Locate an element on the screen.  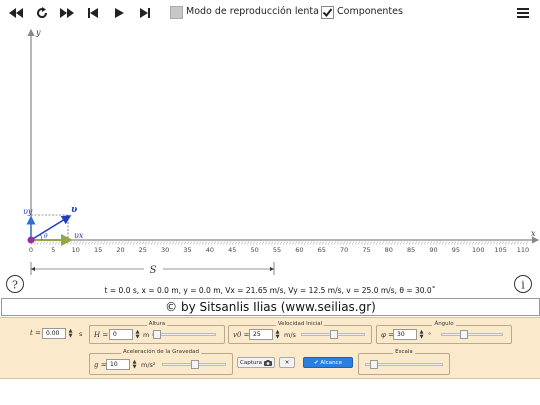
slow-mode-checkbox is located at coordinates (176, 12).